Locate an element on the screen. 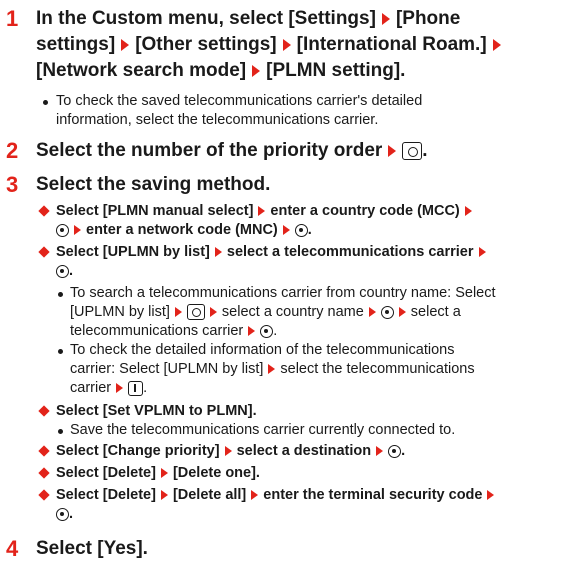  step-title: Select the saving method. is located at coordinates (153, 184).